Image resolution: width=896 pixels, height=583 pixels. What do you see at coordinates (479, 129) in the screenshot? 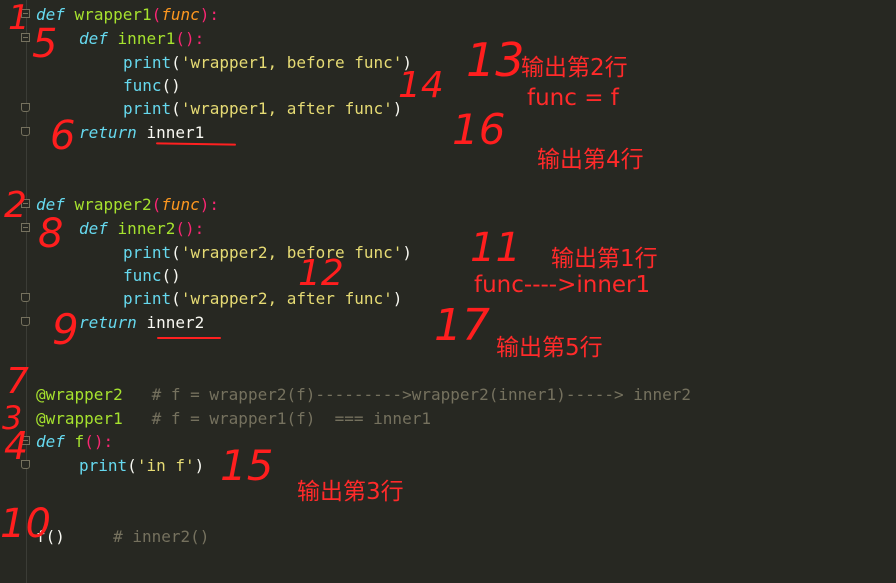
I see `step-number: 16` at bounding box center [479, 129].